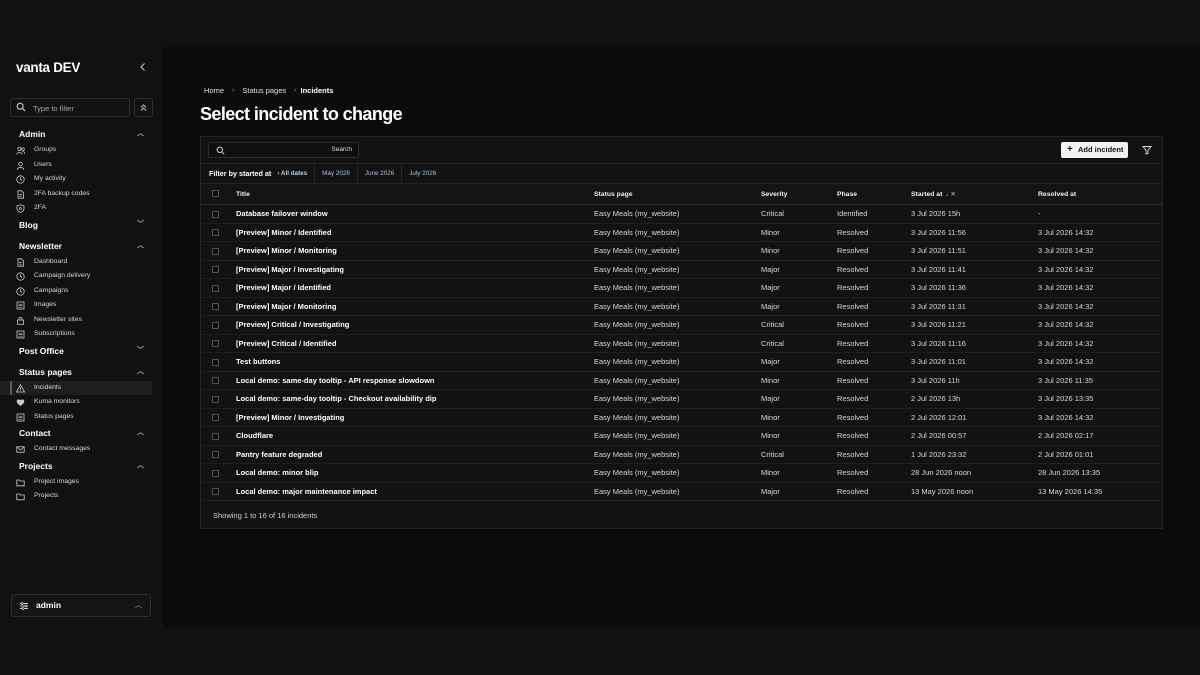 This screenshot has width=1200, height=675. Describe the element at coordinates (415, 306) in the screenshot. I see `cell-title: [Preview] Major / Monitoring` at that location.